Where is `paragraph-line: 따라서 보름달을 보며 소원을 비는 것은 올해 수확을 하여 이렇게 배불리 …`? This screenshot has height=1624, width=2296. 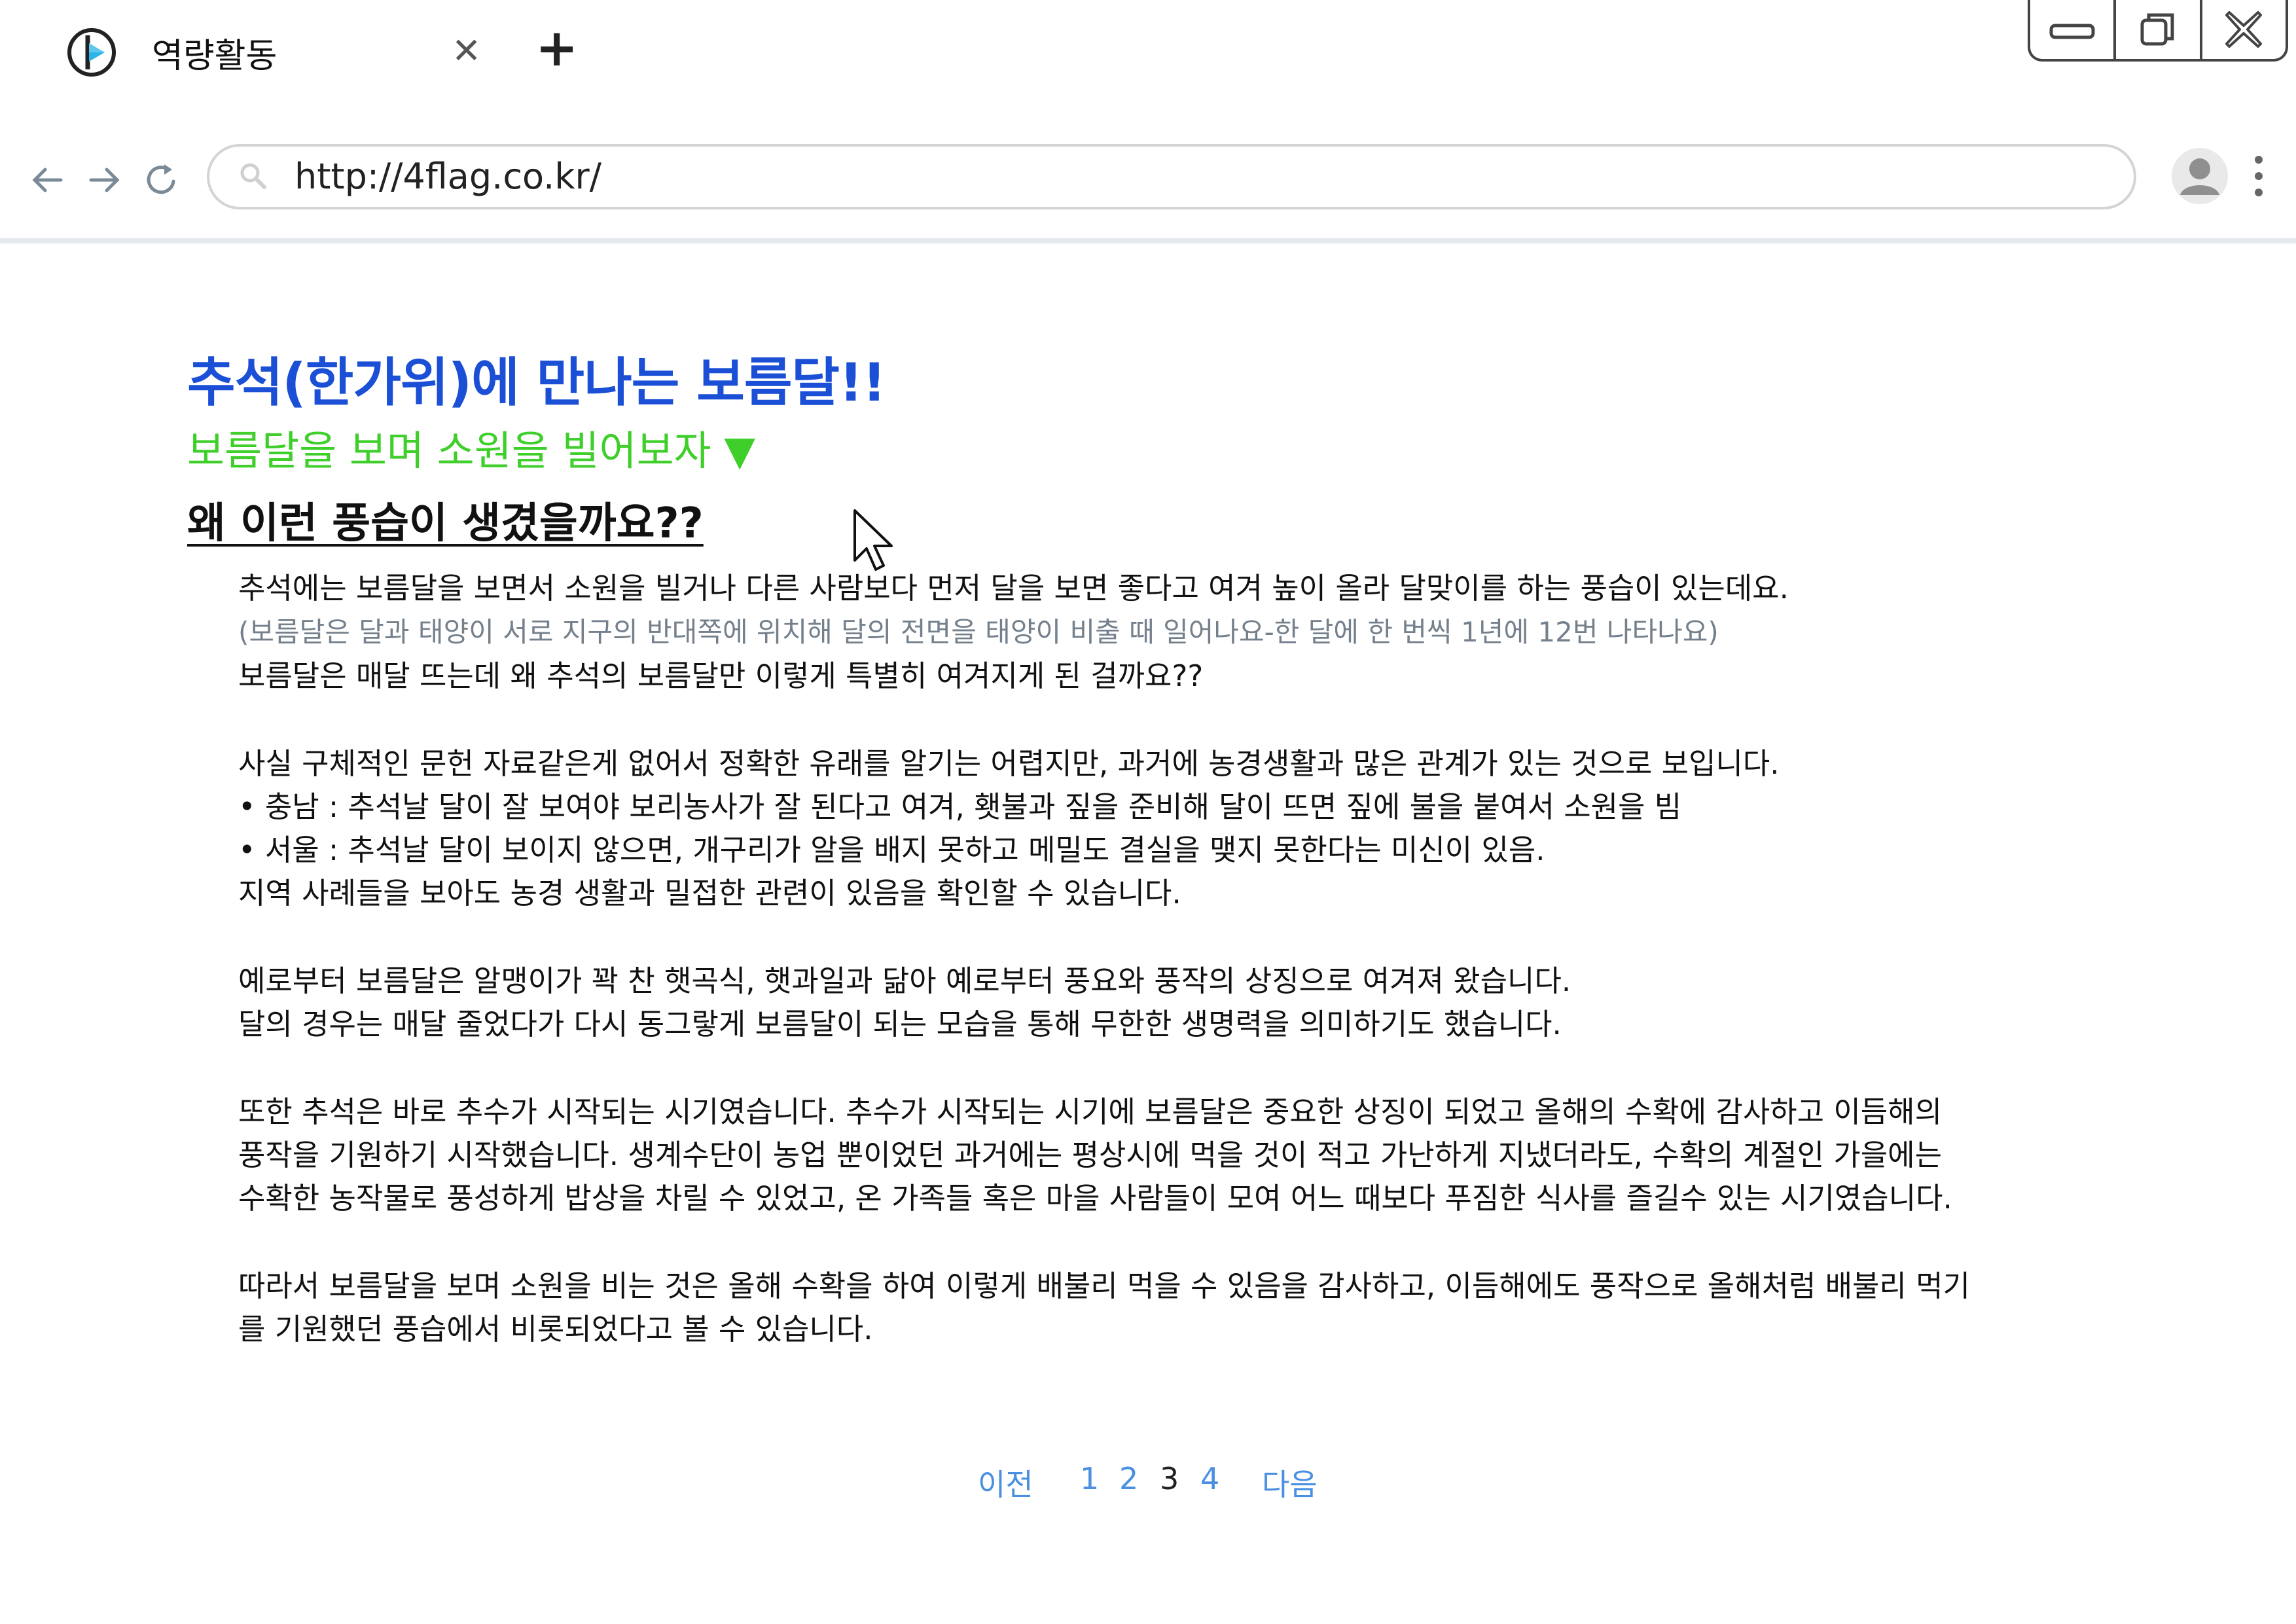
paragraph-line: 따라서 보름달을 보며 소원을 비는 것은 올해 수확을 하여 이렇게 배불리 … is located at coordinates (1104, 1286).